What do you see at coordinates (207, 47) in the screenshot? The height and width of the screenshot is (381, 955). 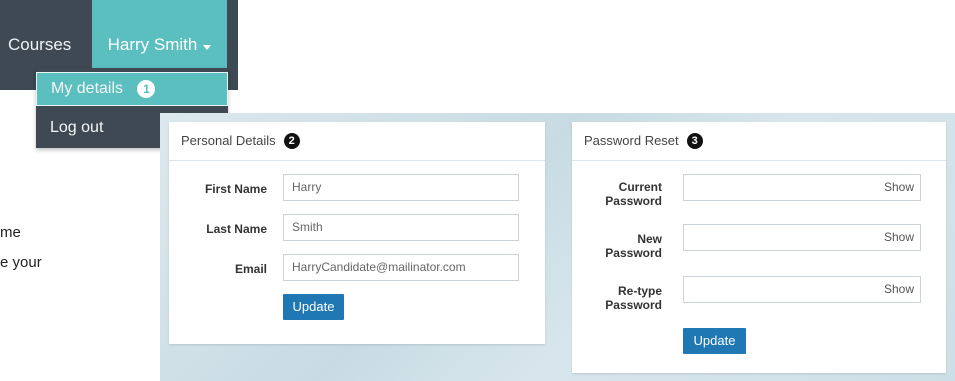 I see `chevron-down-icon` at bounding box center [207, 47].